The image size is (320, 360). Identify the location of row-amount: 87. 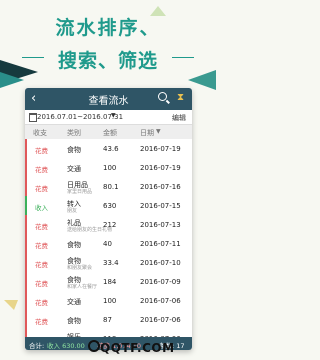
(107, 320).